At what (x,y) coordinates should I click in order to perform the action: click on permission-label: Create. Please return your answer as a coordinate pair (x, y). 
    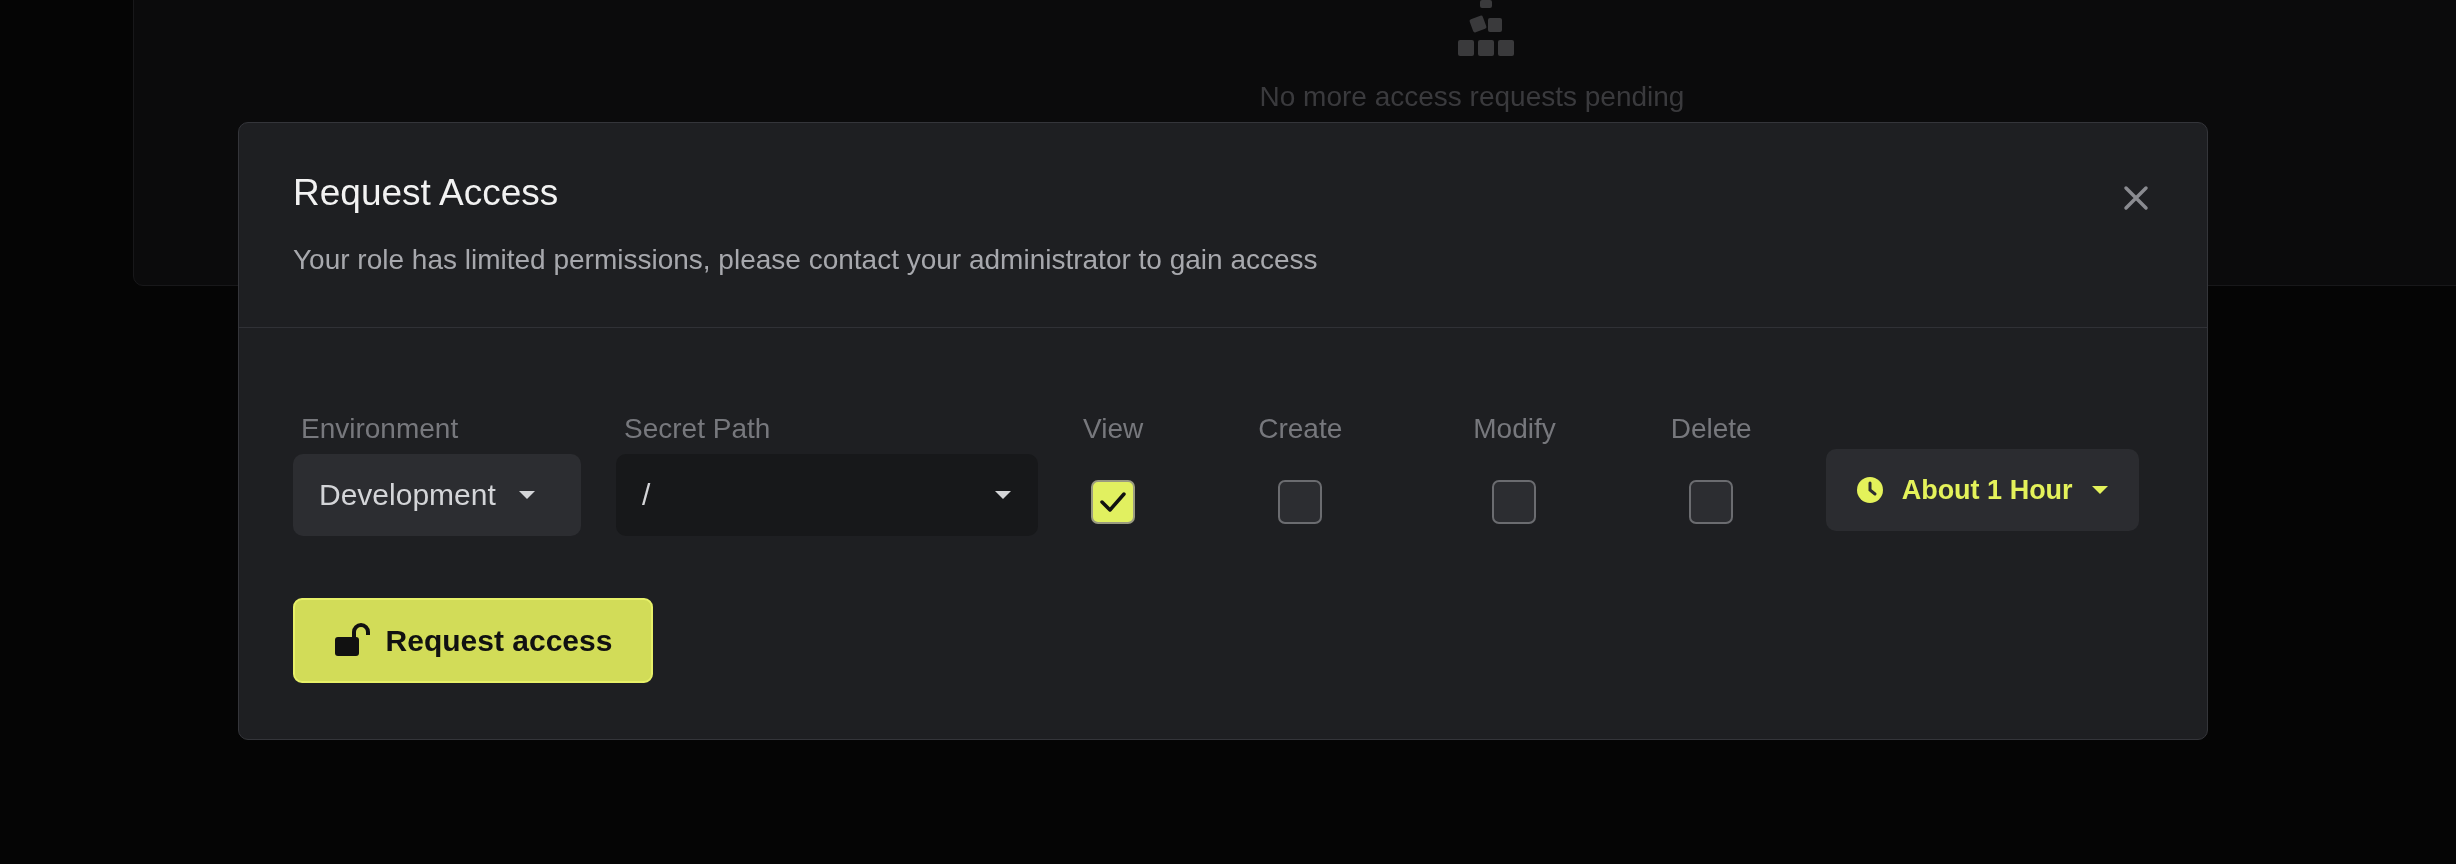
    Looking at the image, I should click on (1300, 429).